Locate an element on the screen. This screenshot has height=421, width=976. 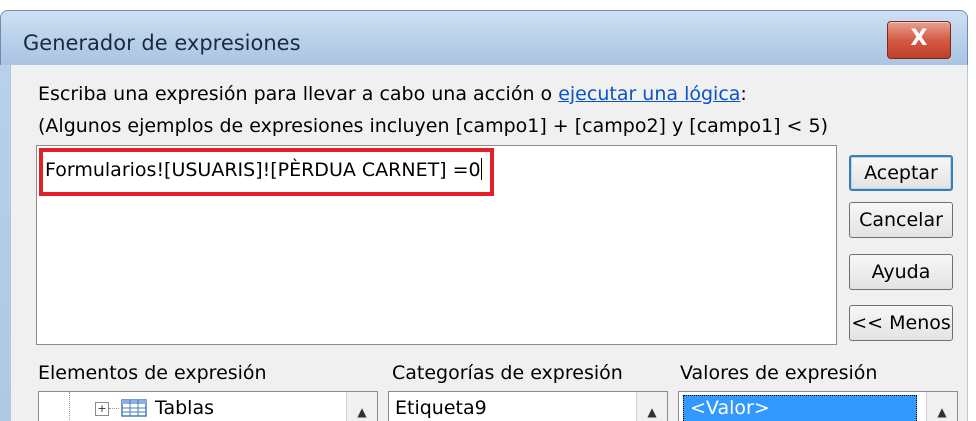
values-list: <Valor> ▲ is located at coordinates (818, 406).